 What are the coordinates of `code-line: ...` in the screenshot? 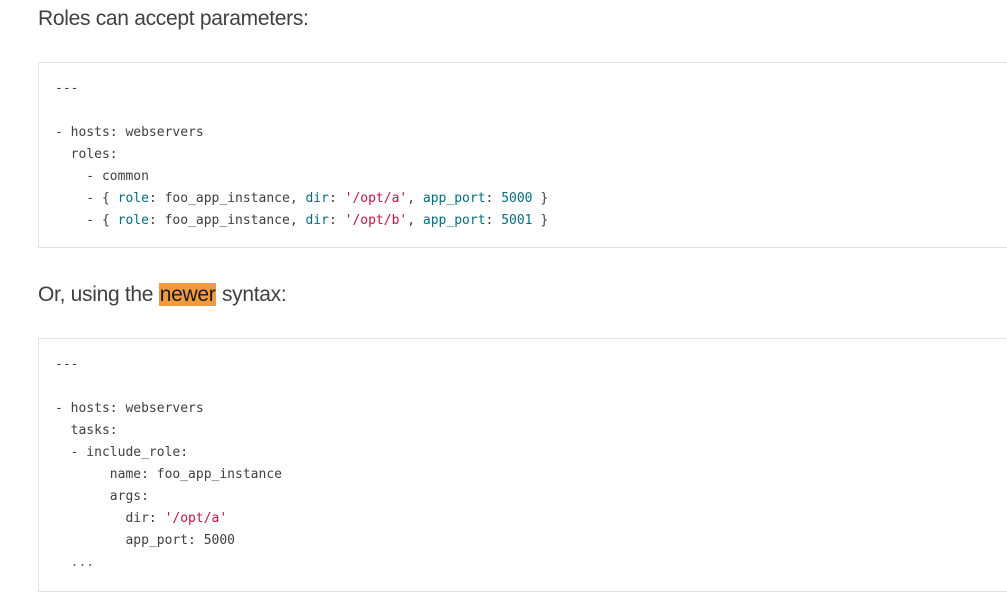 It's located at (75, 562).